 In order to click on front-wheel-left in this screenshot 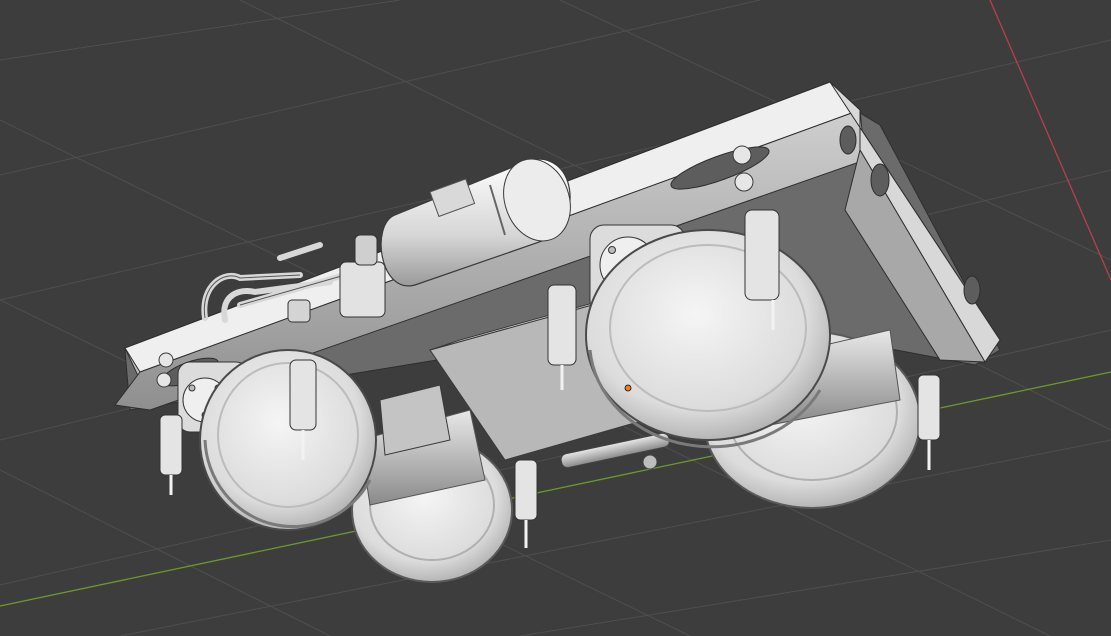, I will do `click(288, 440)`.